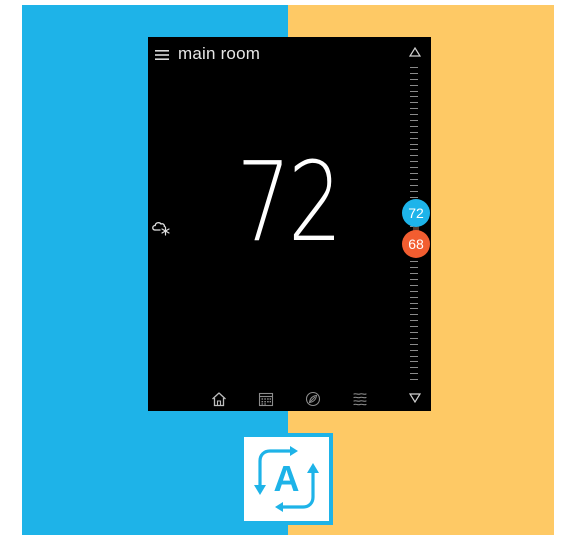 This screenshot has height=535, width=562. Describe the element at coordinates (415, 52) in the screenshot. I see `triangle-up-icon` at that location.